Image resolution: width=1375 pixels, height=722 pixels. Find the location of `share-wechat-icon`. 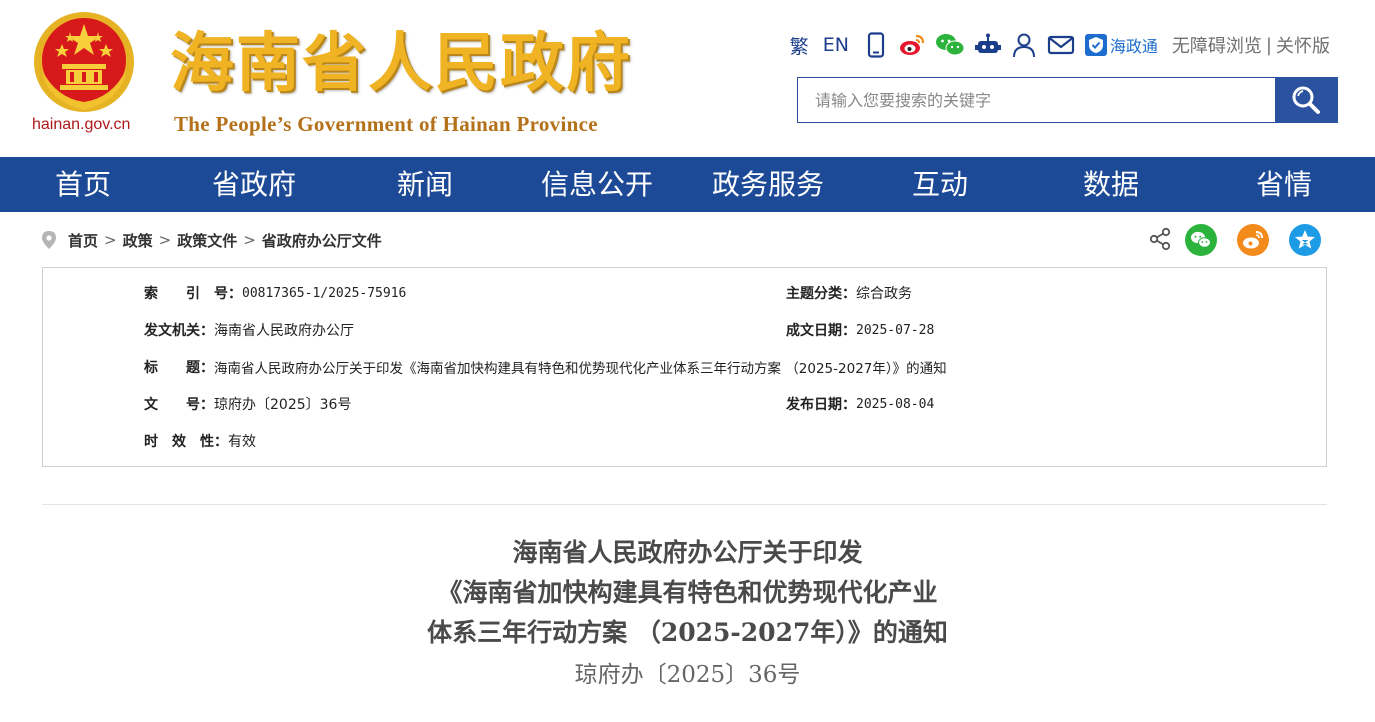

share-wechat-icon is located at coordinates (1201, 240).